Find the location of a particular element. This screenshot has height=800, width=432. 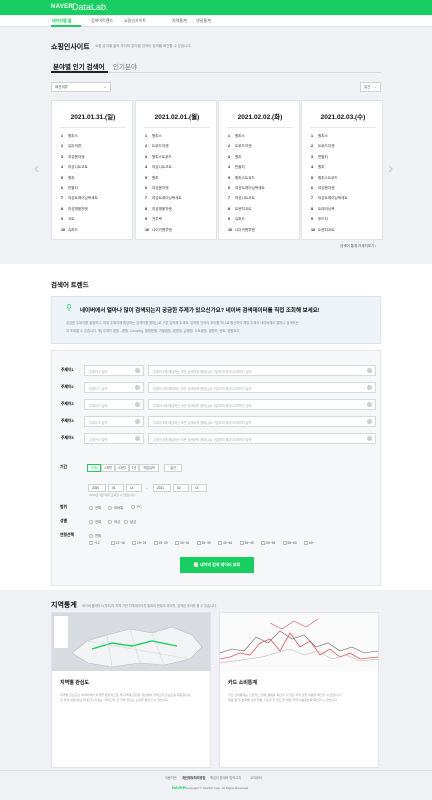

nav-search-trend: 검색어트렌드 is located at coordinates (102, 21).